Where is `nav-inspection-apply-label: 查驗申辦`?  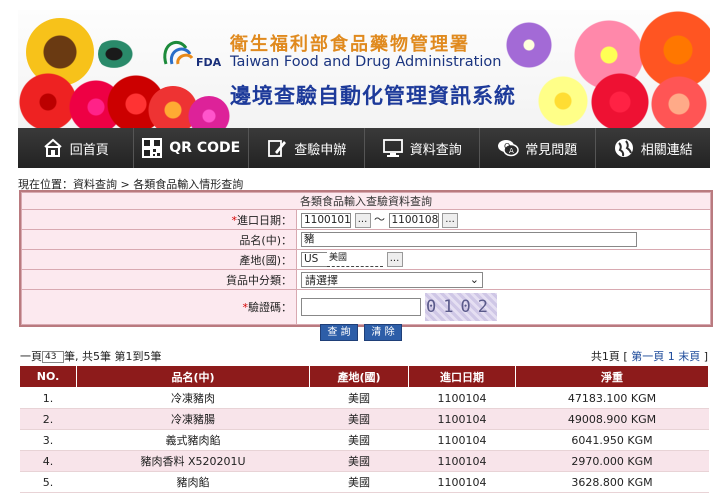
nav-inspection-apply-label: 查驗申辦 is located at coordinates (320, 150).